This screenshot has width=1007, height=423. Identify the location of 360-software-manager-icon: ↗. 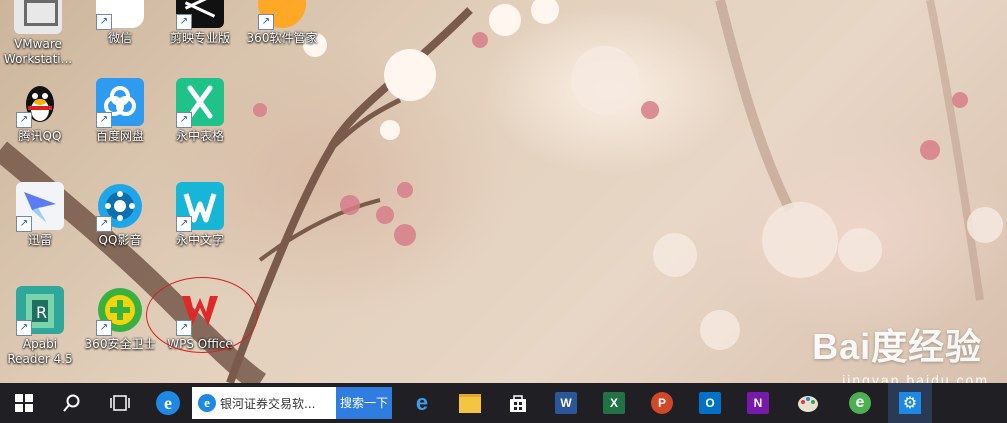
(282, 15).